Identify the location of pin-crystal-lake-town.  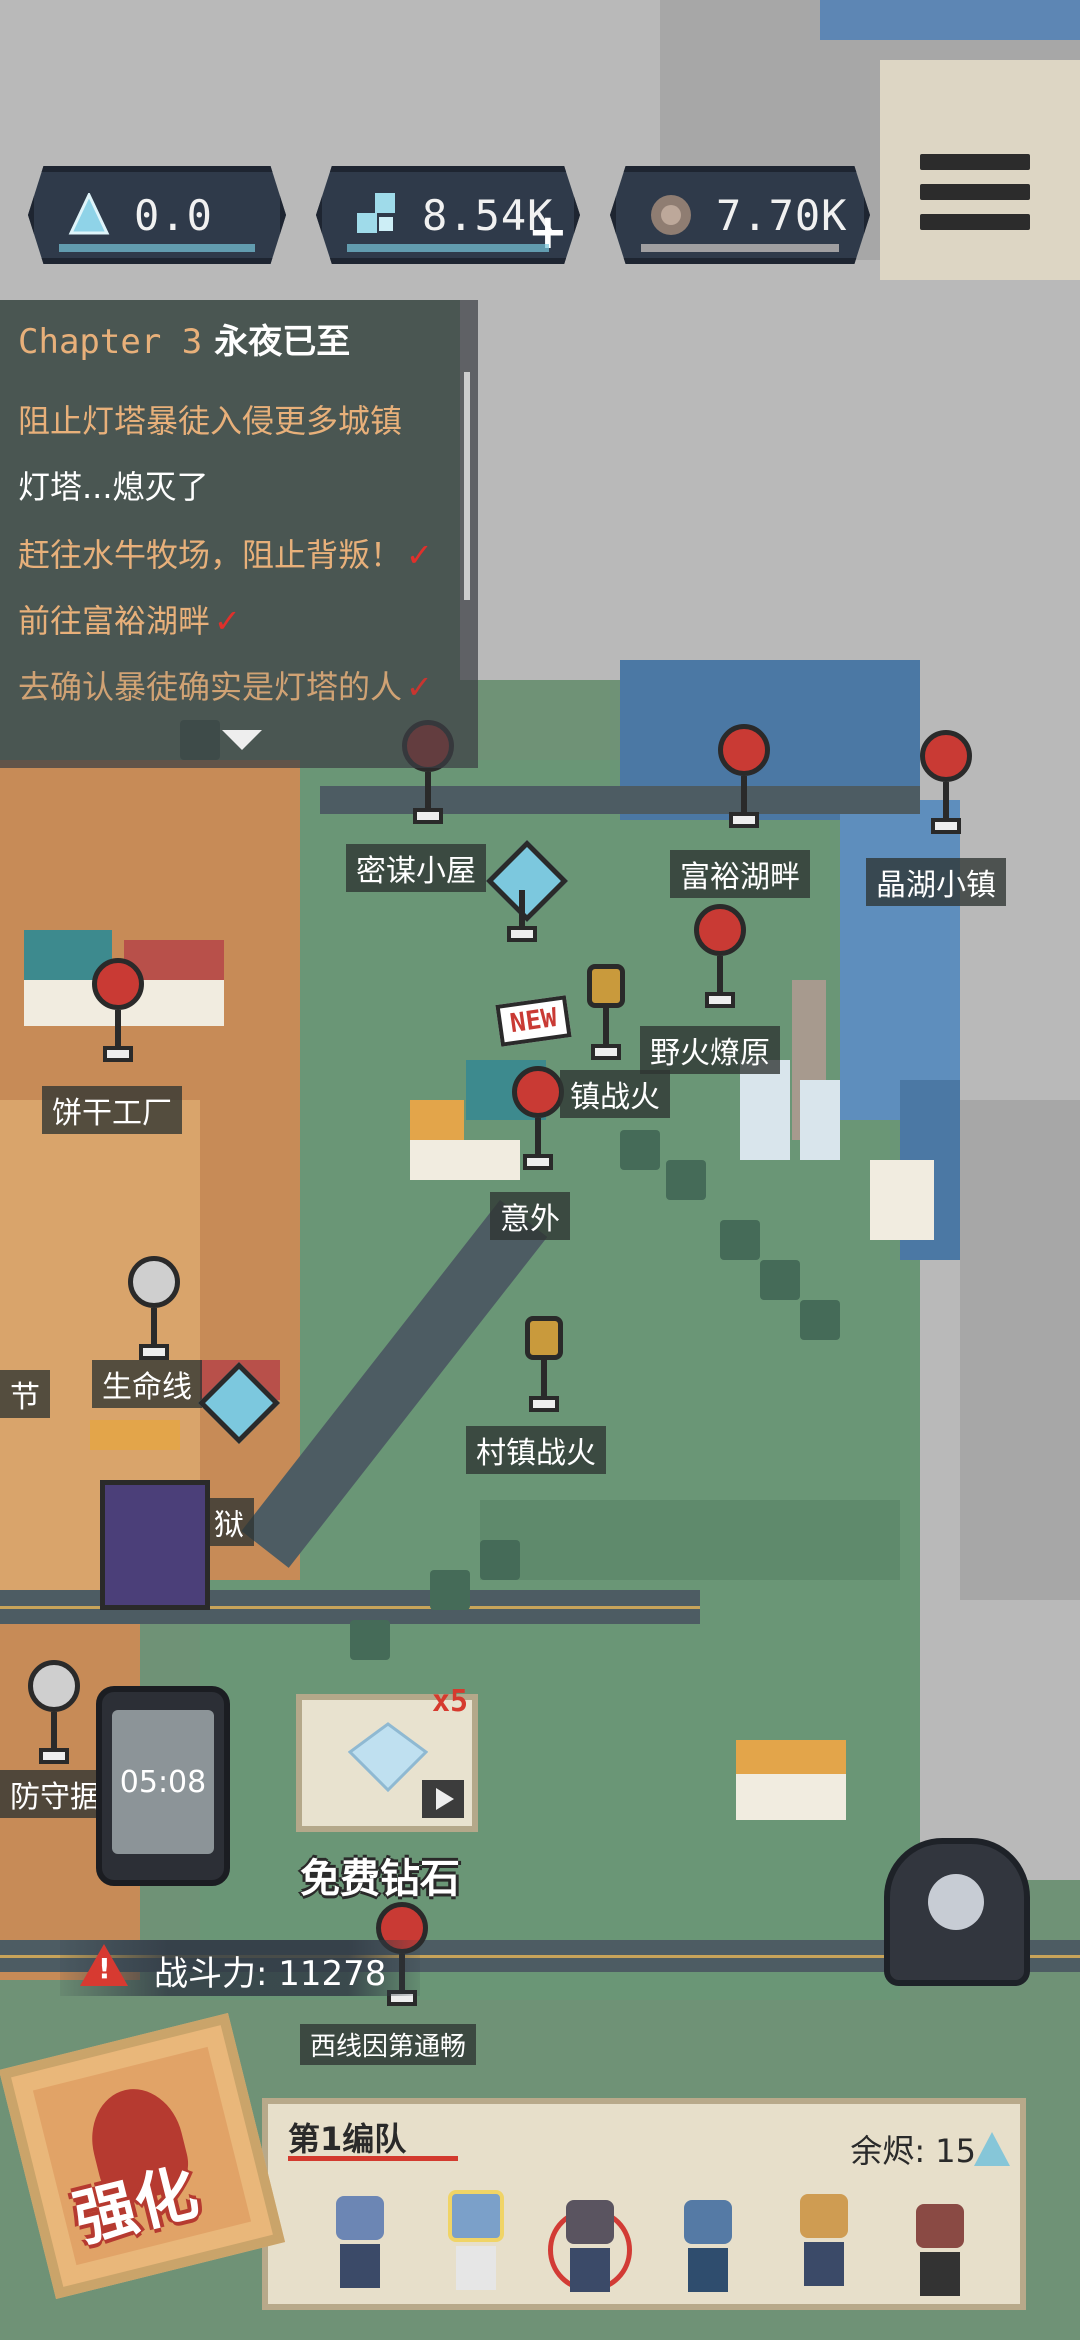
(946, 782).